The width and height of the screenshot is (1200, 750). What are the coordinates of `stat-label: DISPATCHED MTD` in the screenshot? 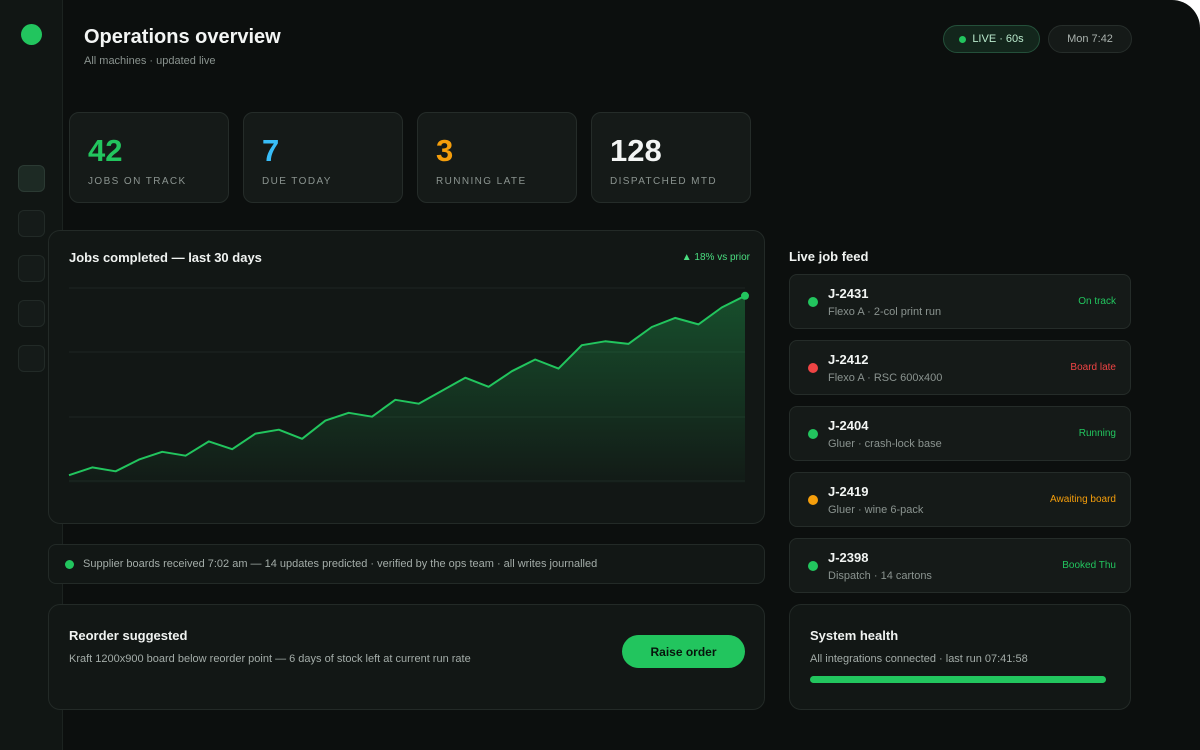 It's located at (664, 181).